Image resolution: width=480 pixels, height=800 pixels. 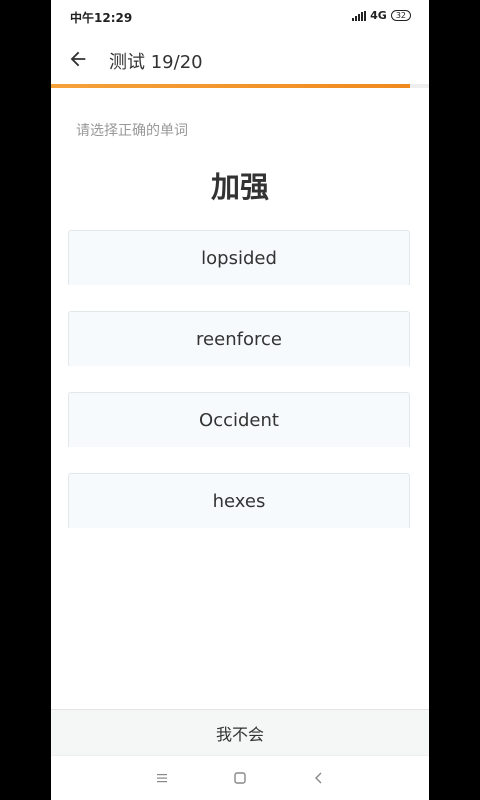 What do you see at coordinates (400, 15) in the screenshot?
I see `battery-icon: 32` at bounding box center [400, 15].